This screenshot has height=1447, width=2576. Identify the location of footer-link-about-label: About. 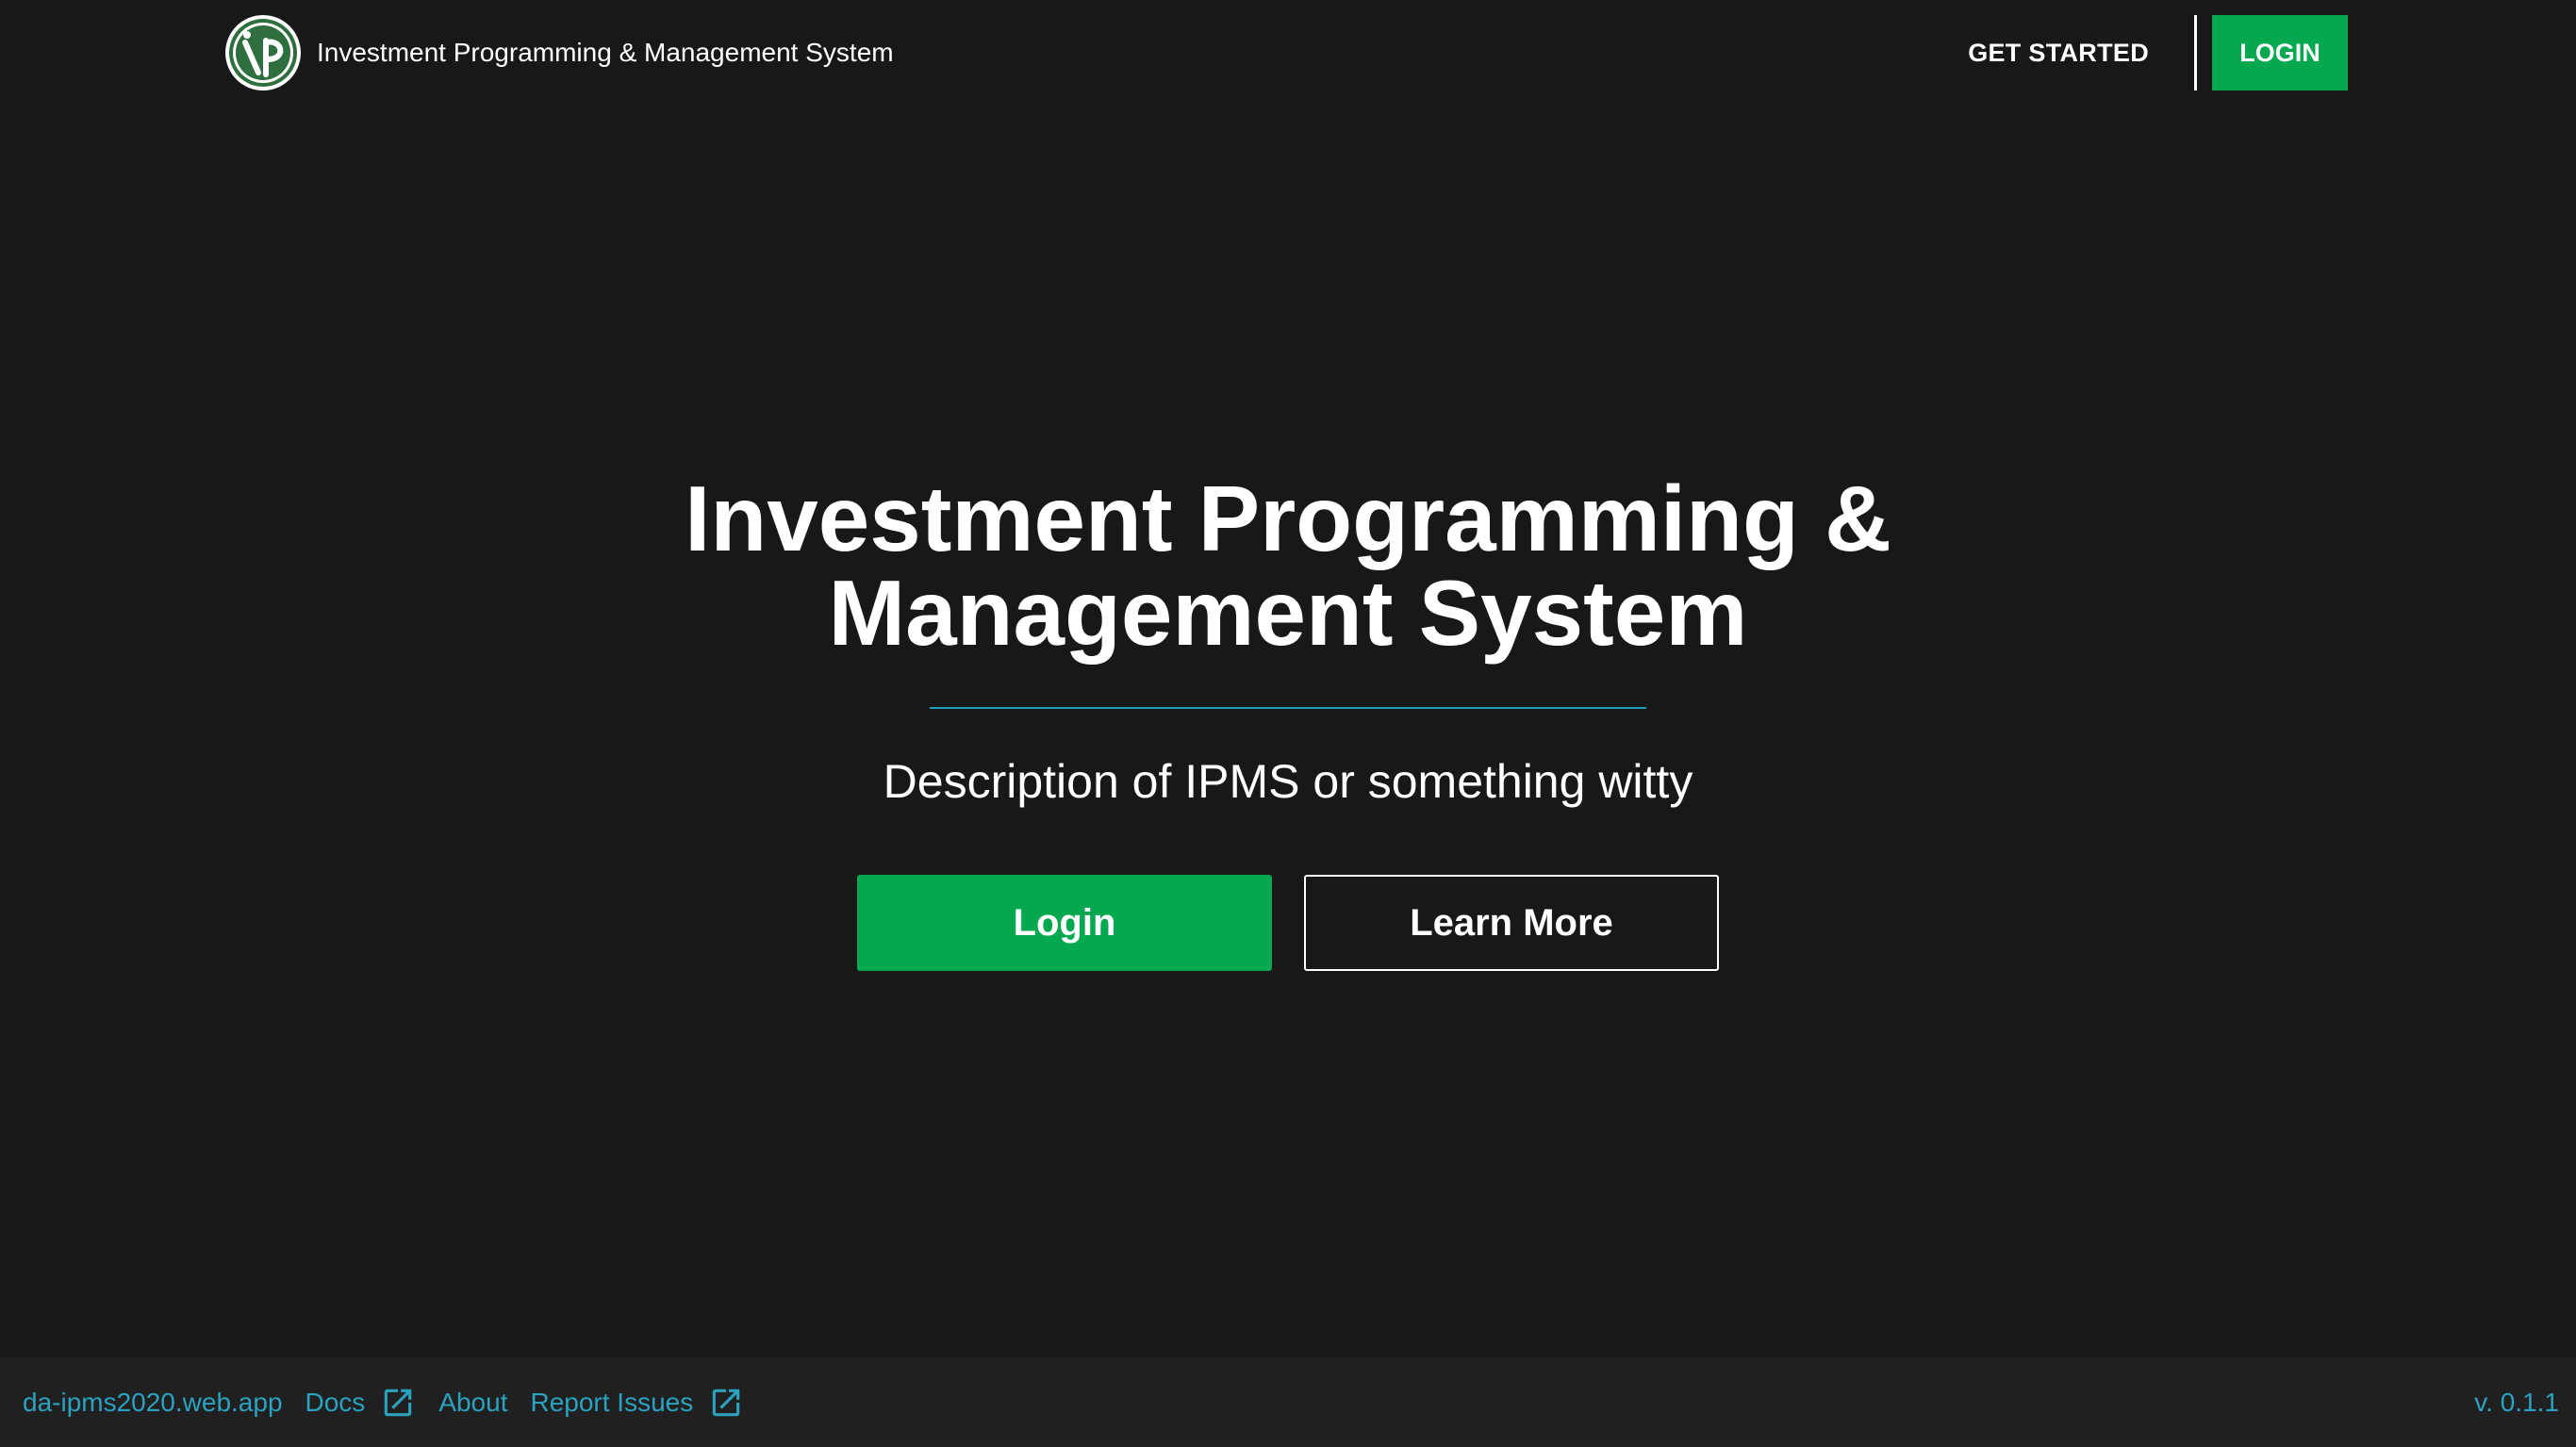
(473, 1402).